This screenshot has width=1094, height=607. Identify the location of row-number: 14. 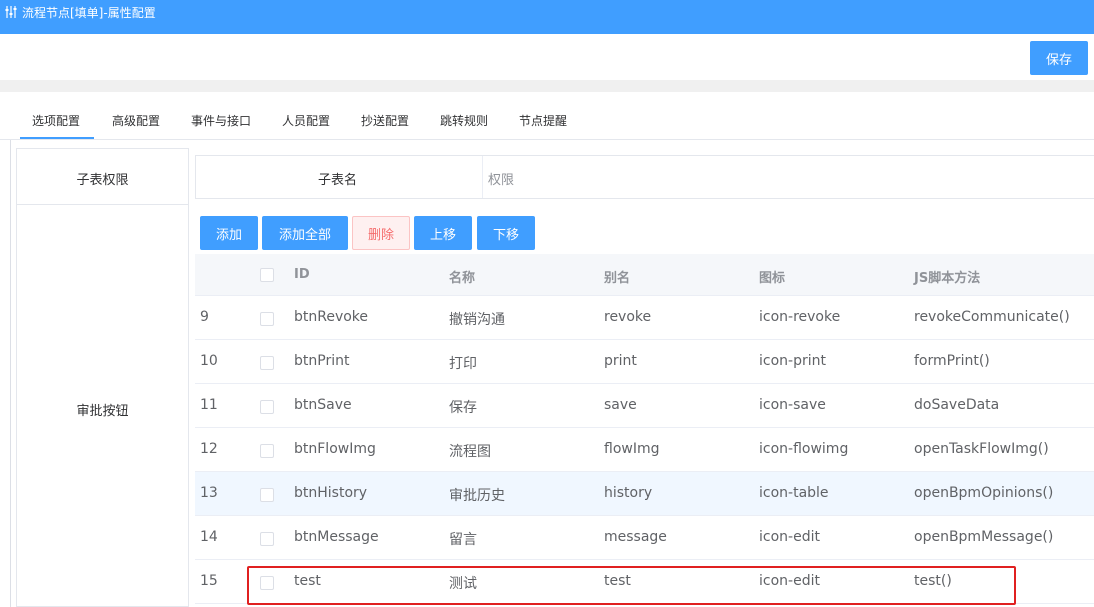
(209, 537).